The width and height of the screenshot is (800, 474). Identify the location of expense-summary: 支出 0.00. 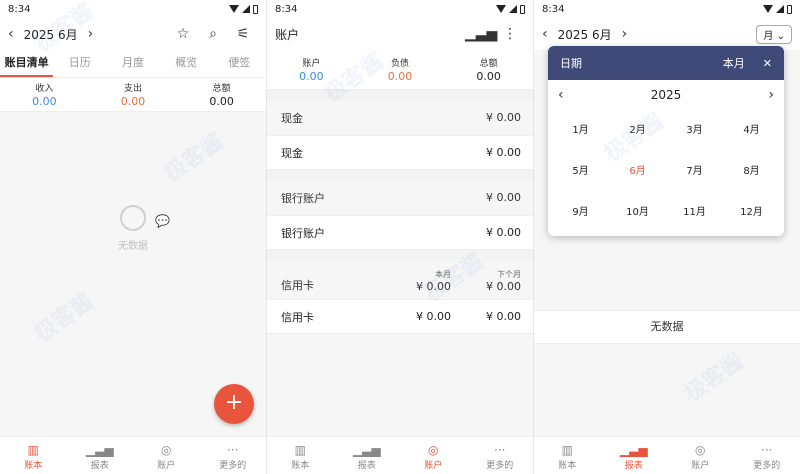
(133, 94).